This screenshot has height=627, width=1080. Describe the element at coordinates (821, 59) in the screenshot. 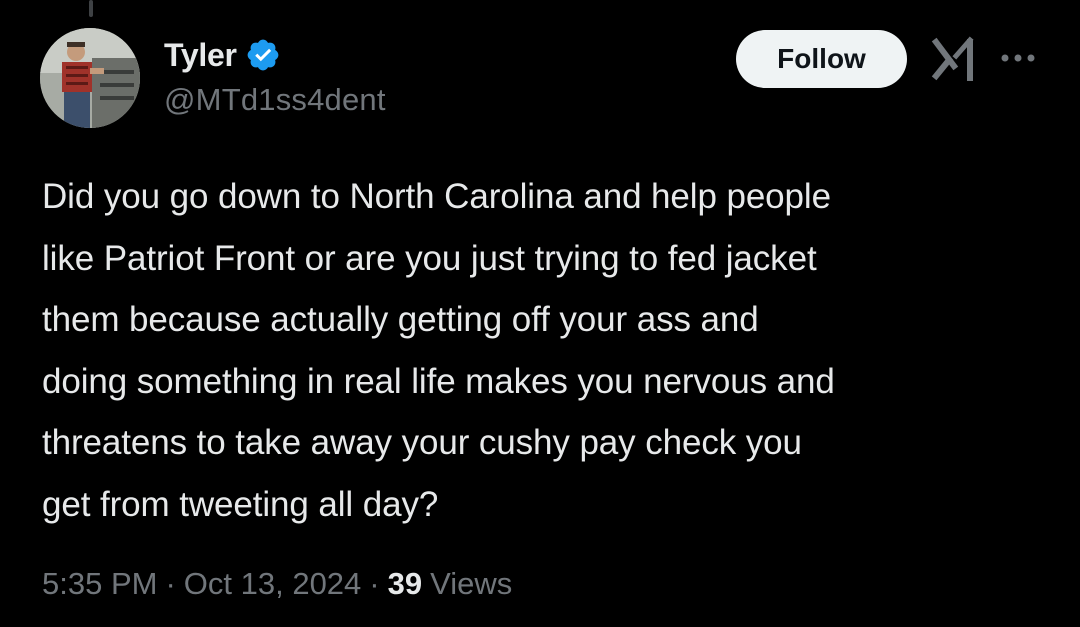

I see `follow-button: Follow` at that location.